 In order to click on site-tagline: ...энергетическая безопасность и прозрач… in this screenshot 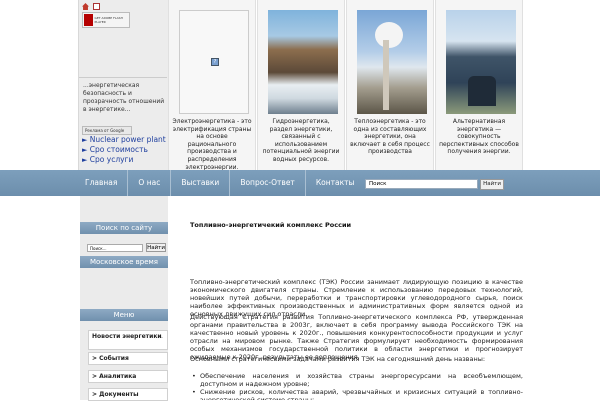, I will do `click(124, 97)`.